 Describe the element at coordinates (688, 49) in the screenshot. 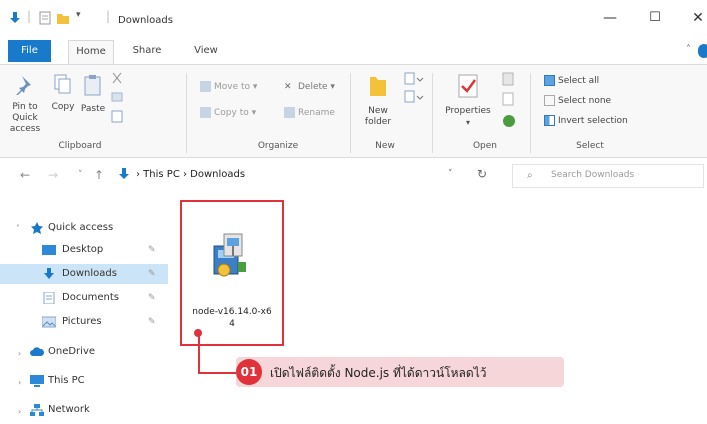

I see `ribbon-collapse-icon: ˄` at that location.